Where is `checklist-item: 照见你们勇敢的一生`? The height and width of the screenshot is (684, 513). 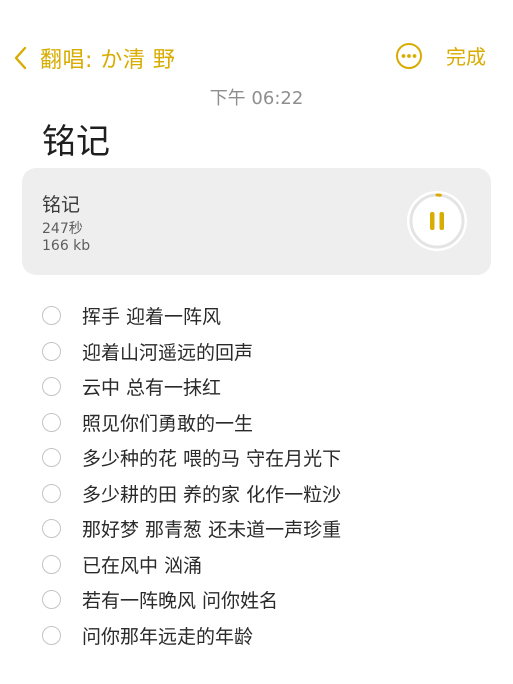 checklist-item: 照见你们勇敢的一生 is located at coordinates (256, 423).